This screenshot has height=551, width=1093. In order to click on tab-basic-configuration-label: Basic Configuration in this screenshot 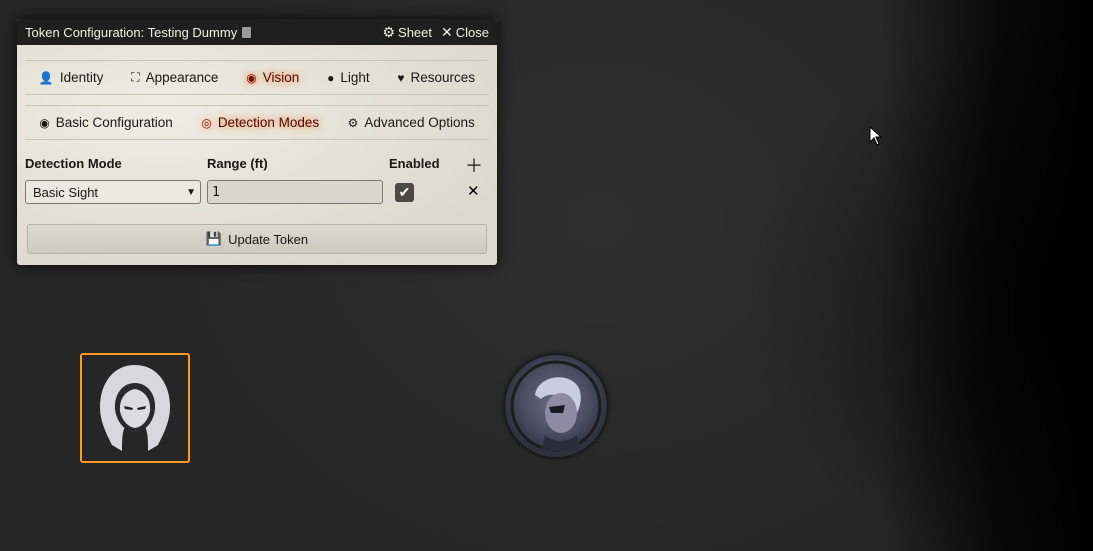, I will do `click(114, 122)`.